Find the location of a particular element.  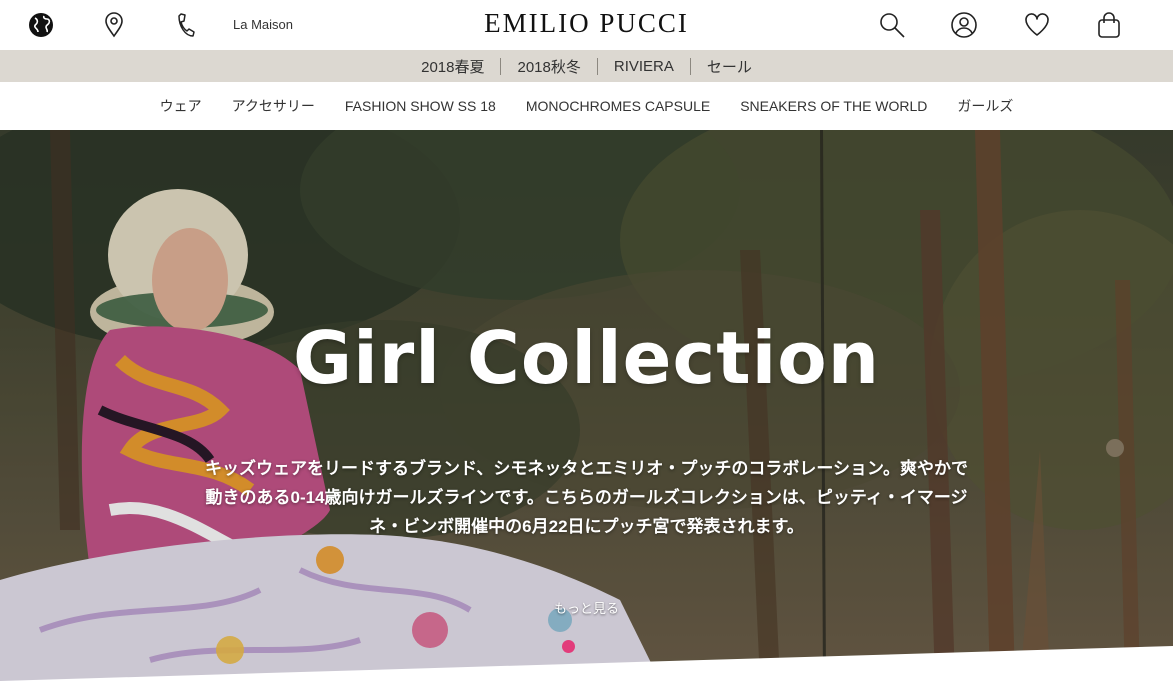

carousel-dot-active is located at coordinates (568, 646).